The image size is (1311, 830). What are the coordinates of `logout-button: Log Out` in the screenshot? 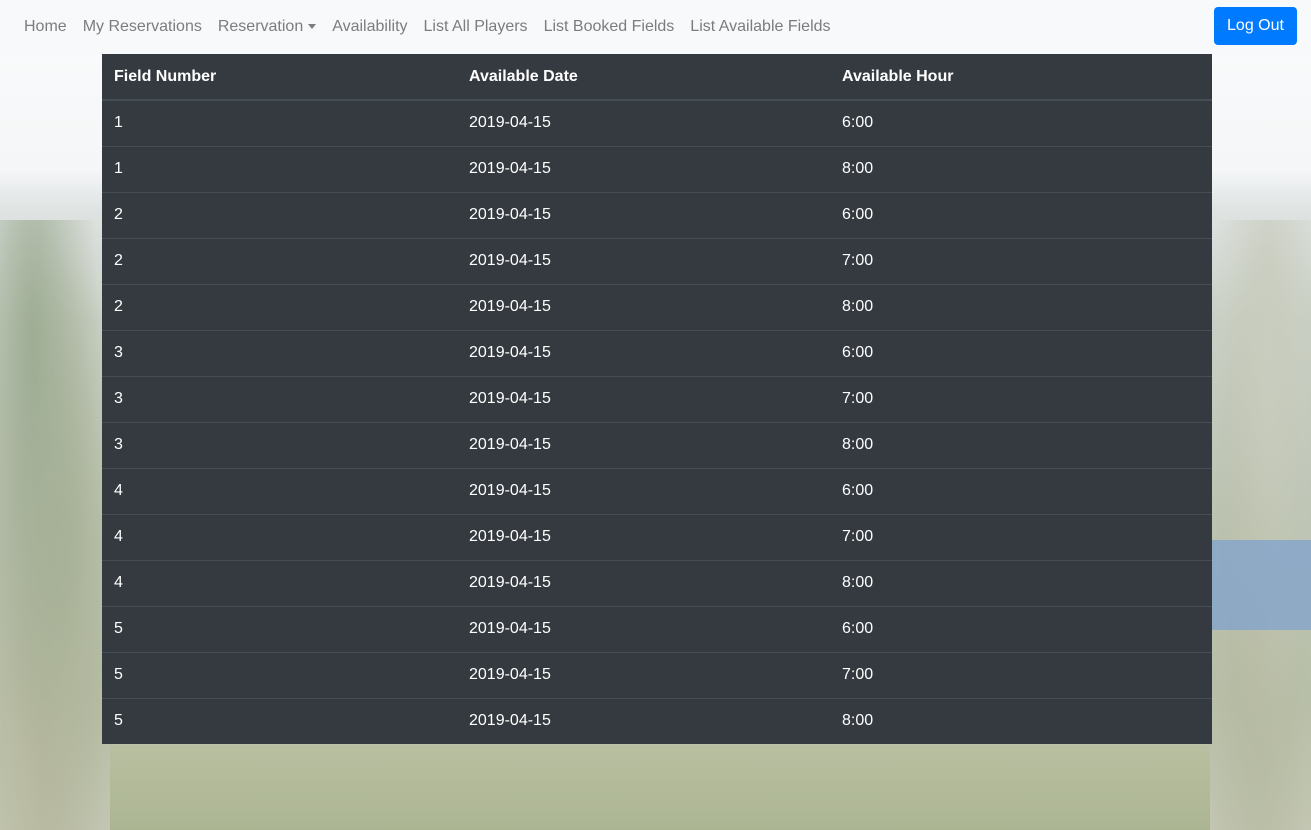 It's located at (1255, 26).